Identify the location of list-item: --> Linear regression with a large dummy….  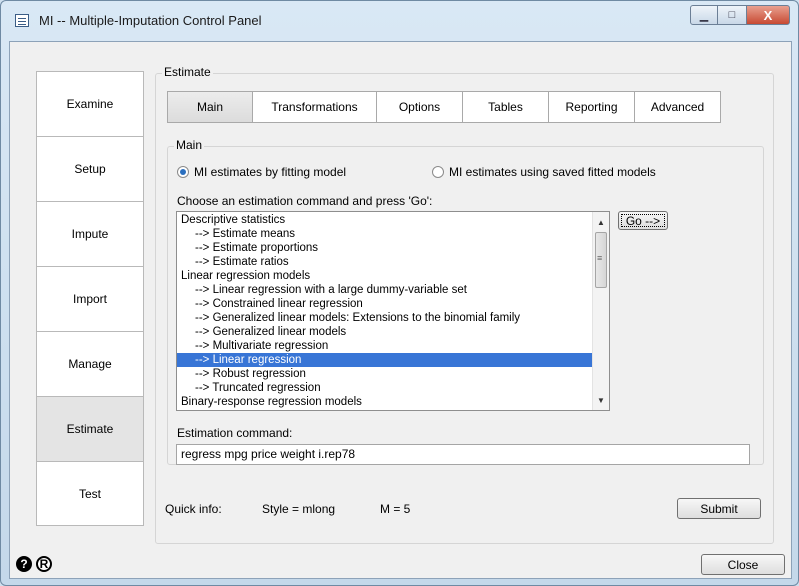
(386, 290).